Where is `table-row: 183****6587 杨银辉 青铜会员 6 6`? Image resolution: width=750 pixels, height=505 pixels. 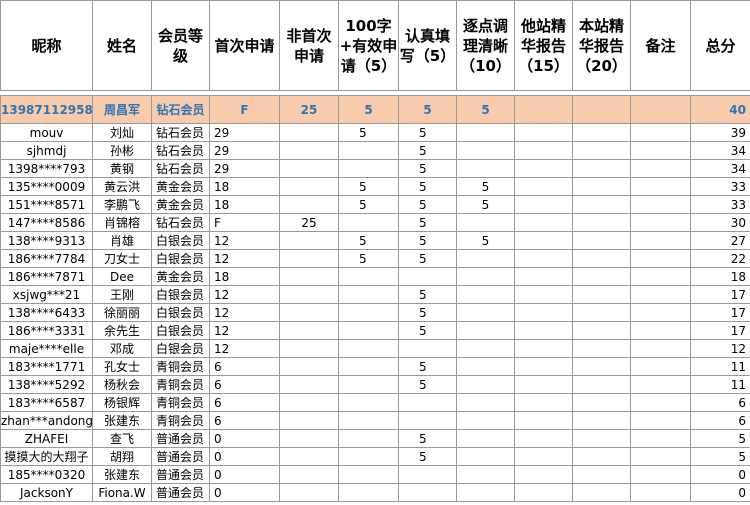 table-row: 183****6587 杨银辉 青铜会员 6 6 is located at coordinates (375, 402).